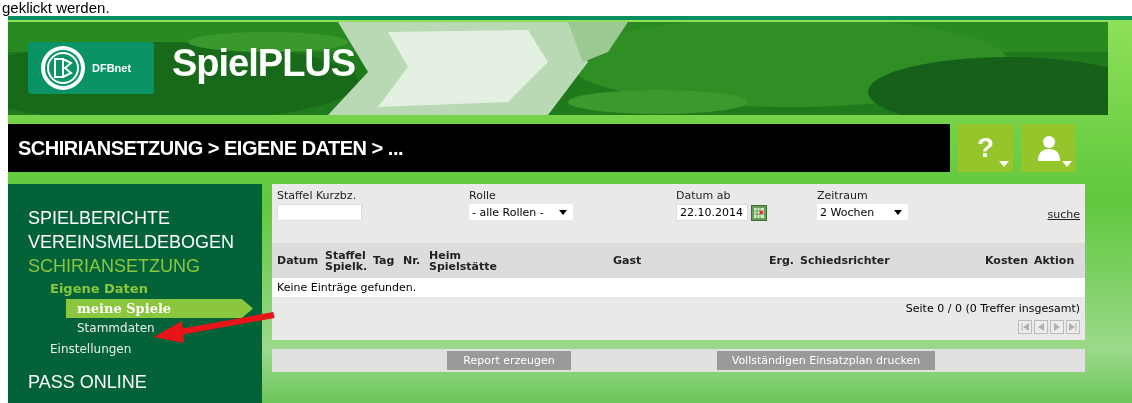 The height and width of the screenshot is (403, 1132). What do you see at coordinates (704, 195) in the screenshot?
I see `field-label: Datum ab` at bounding box center [704, 195].